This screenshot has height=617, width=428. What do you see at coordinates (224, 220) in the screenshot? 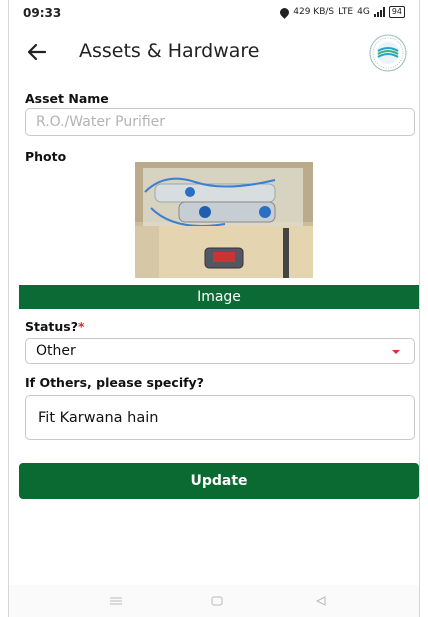
I see `asset-photo` at bounding box center [224, 220].